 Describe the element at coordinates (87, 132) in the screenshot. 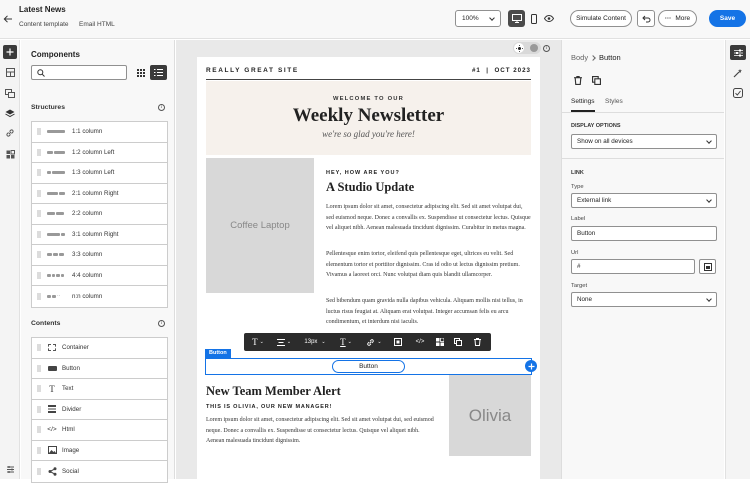

I see `structure-label: 1:1 column` at that location.